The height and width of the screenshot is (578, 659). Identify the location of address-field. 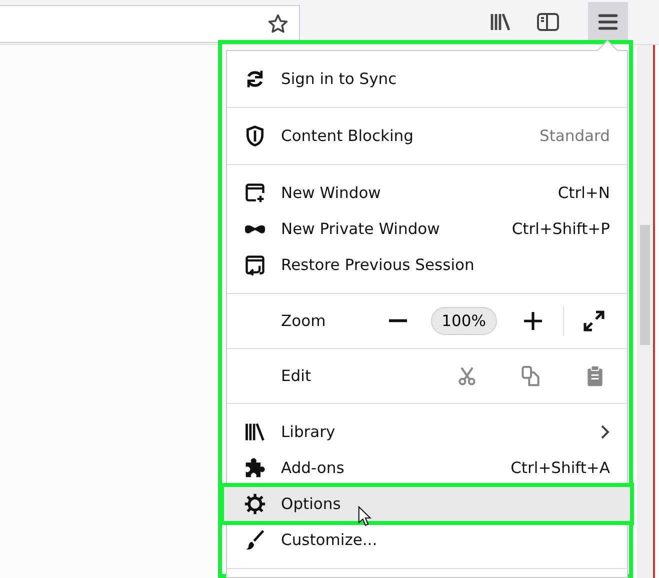
(150, 24).